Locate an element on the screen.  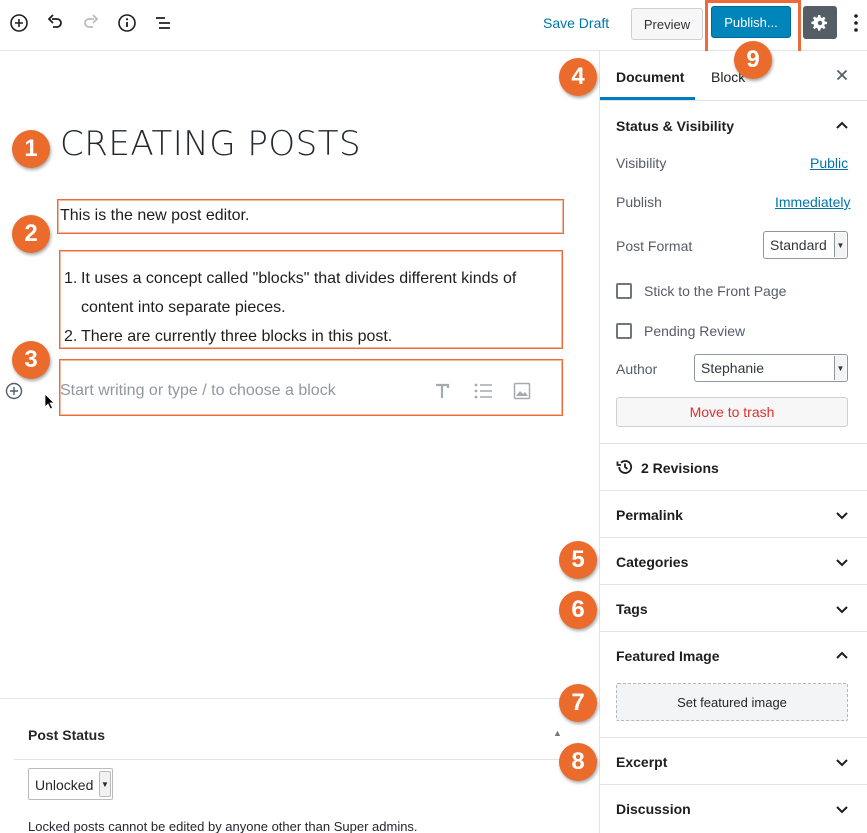
featured-image-panel-title: Featured Image is located at coordinates (667, 656).